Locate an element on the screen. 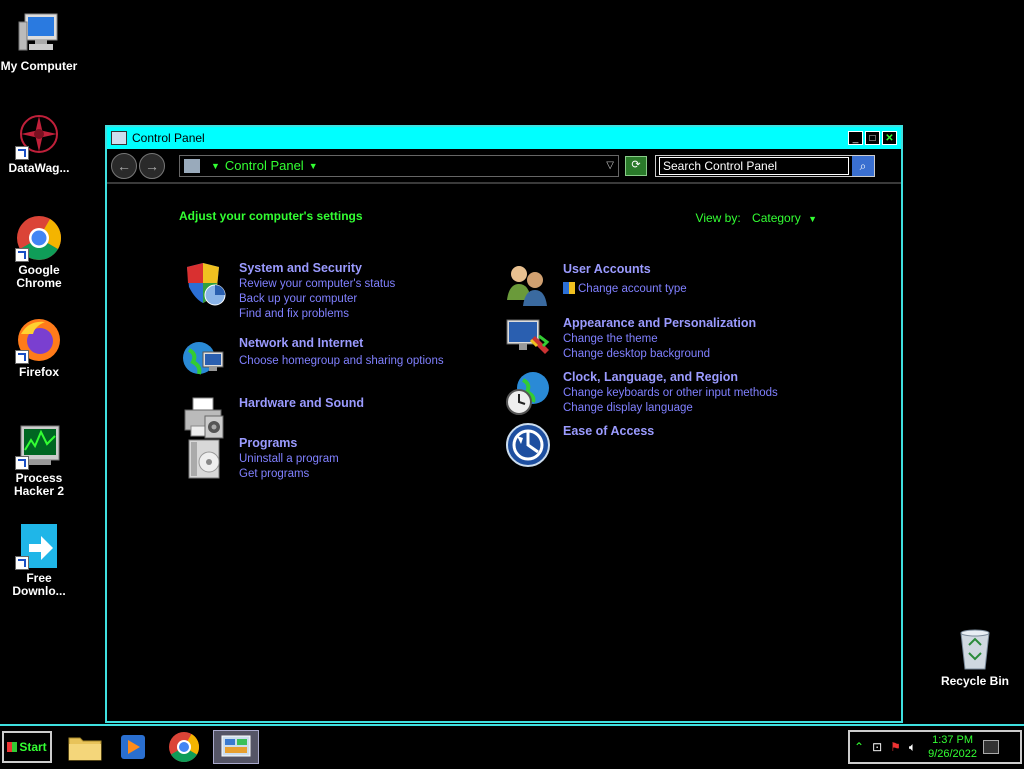 The image size is (1024, 769). start-button: Start is located at coordinates (27, 747).